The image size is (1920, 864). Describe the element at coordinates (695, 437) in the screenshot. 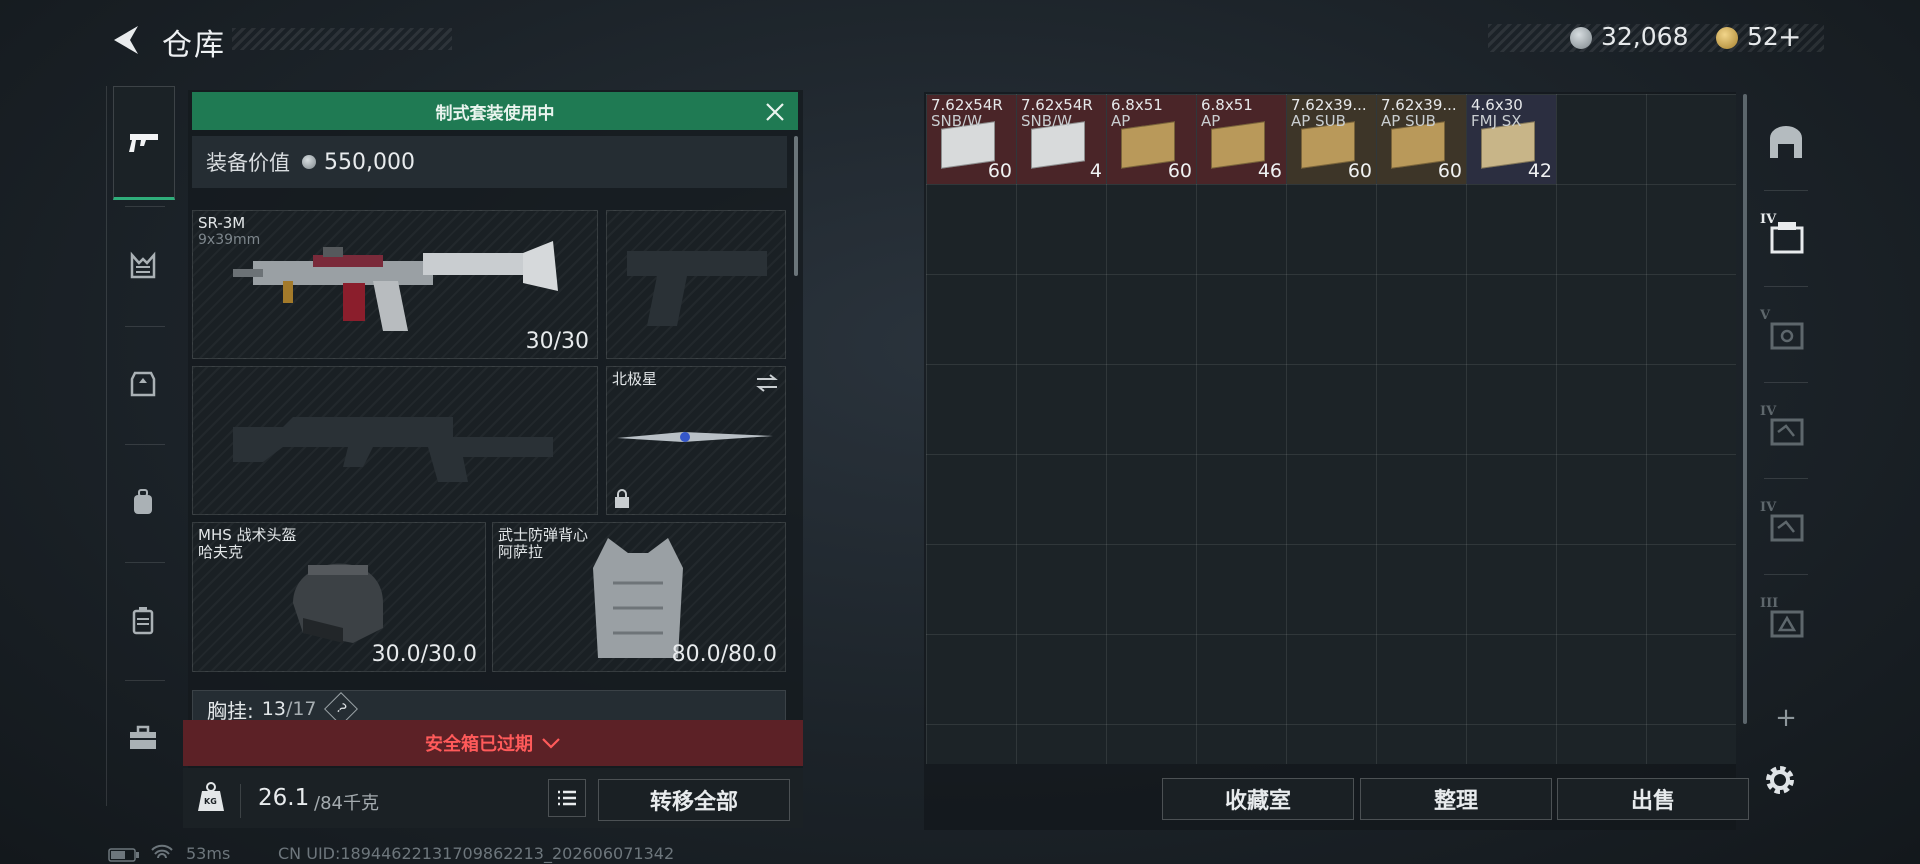

I see `knife-icon` at that location.